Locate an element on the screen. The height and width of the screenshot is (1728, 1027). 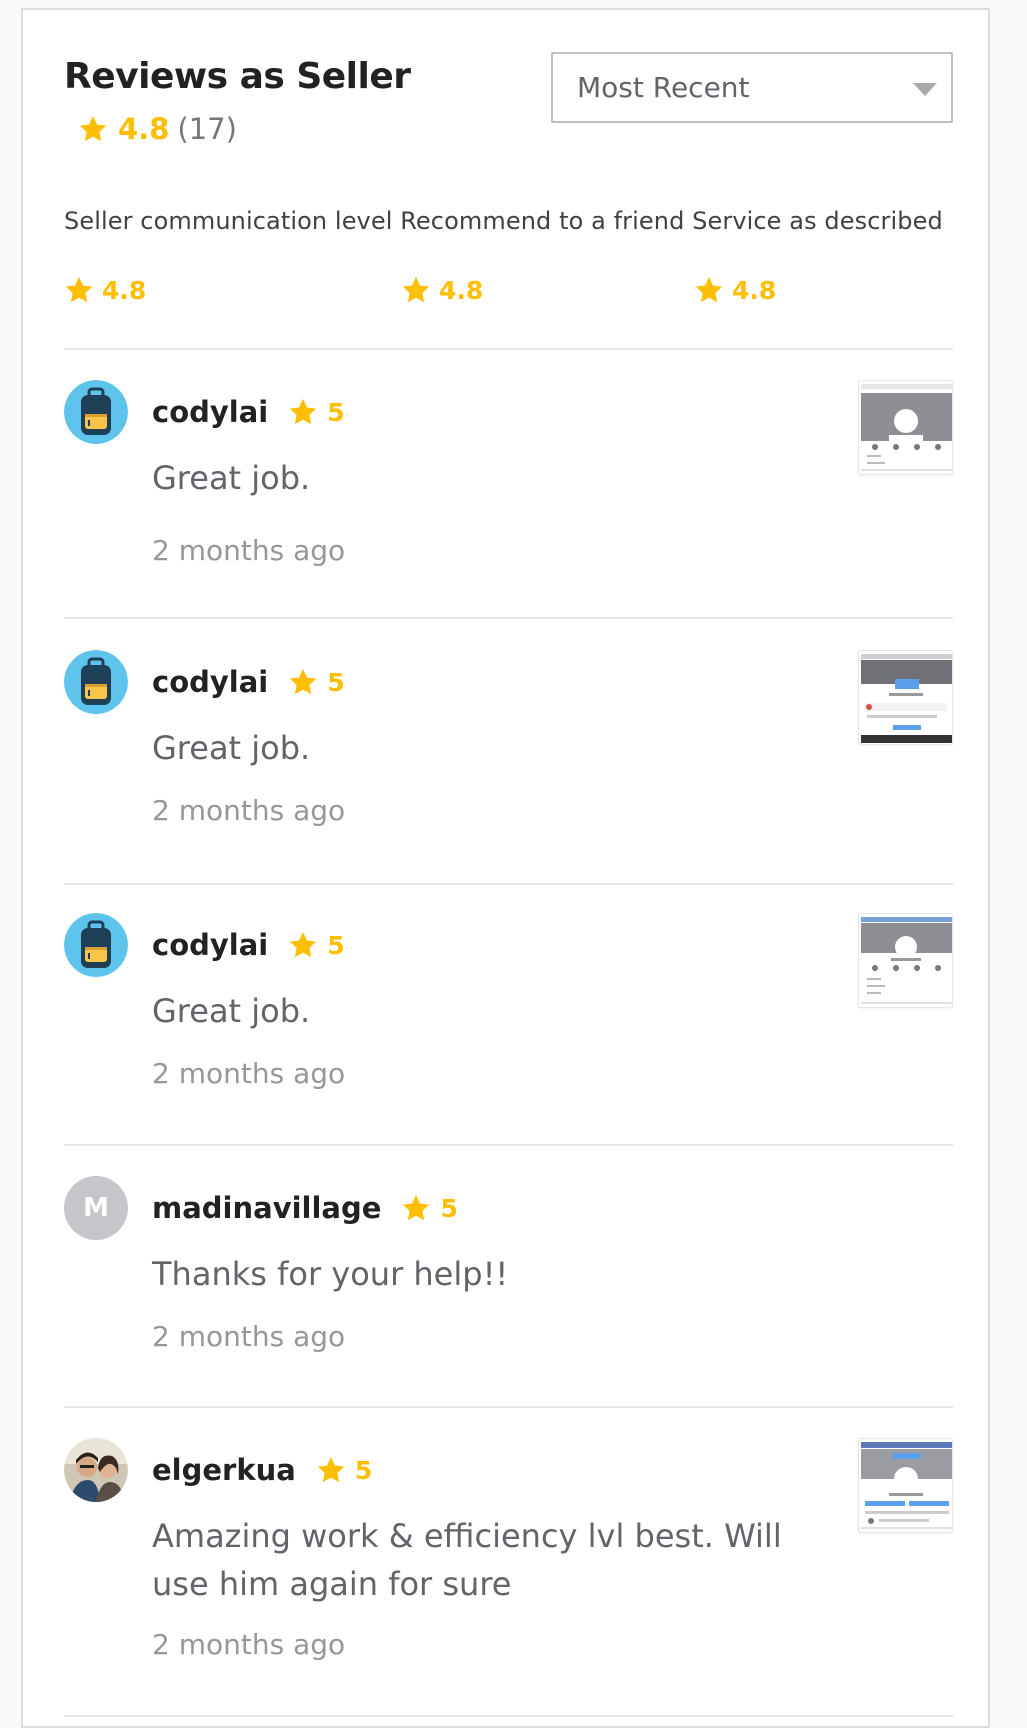
review-text: Thanks for your help!! is located at coordinates (330, 1274).